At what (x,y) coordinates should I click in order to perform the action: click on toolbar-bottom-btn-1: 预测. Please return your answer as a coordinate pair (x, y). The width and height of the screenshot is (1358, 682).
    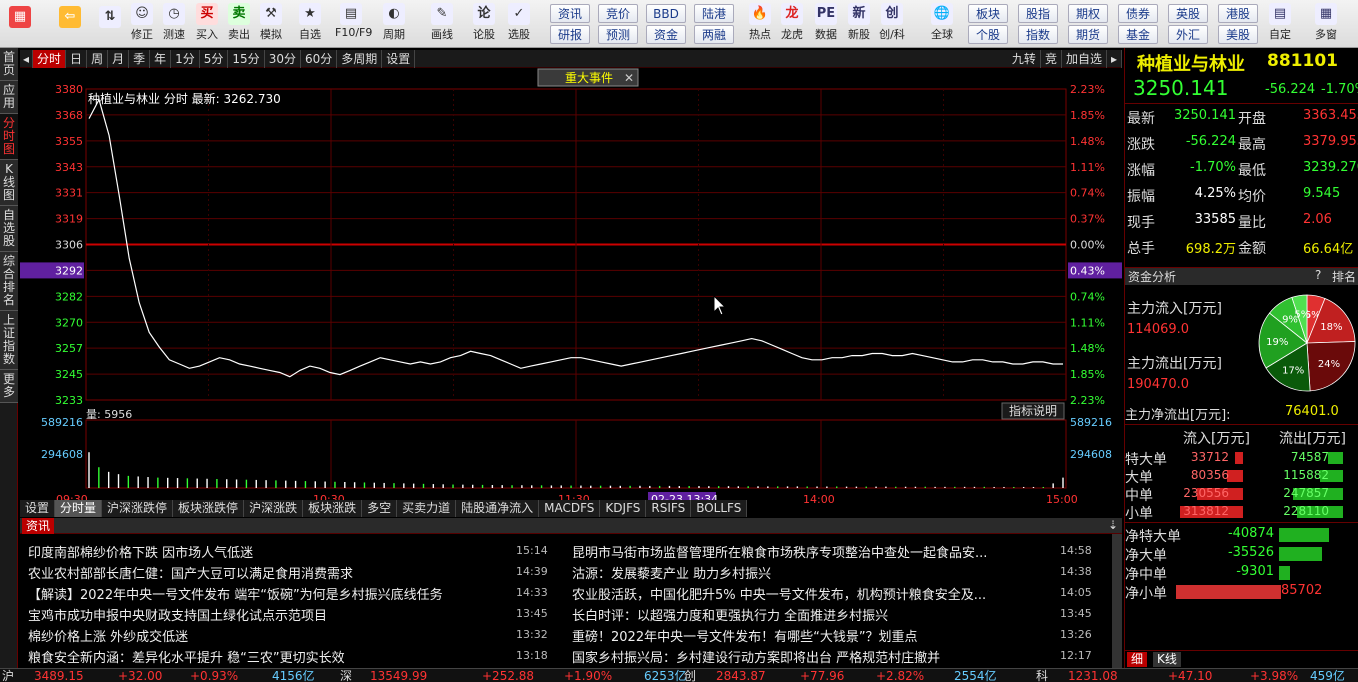
    Looking at the image, I should click on (618, 34).